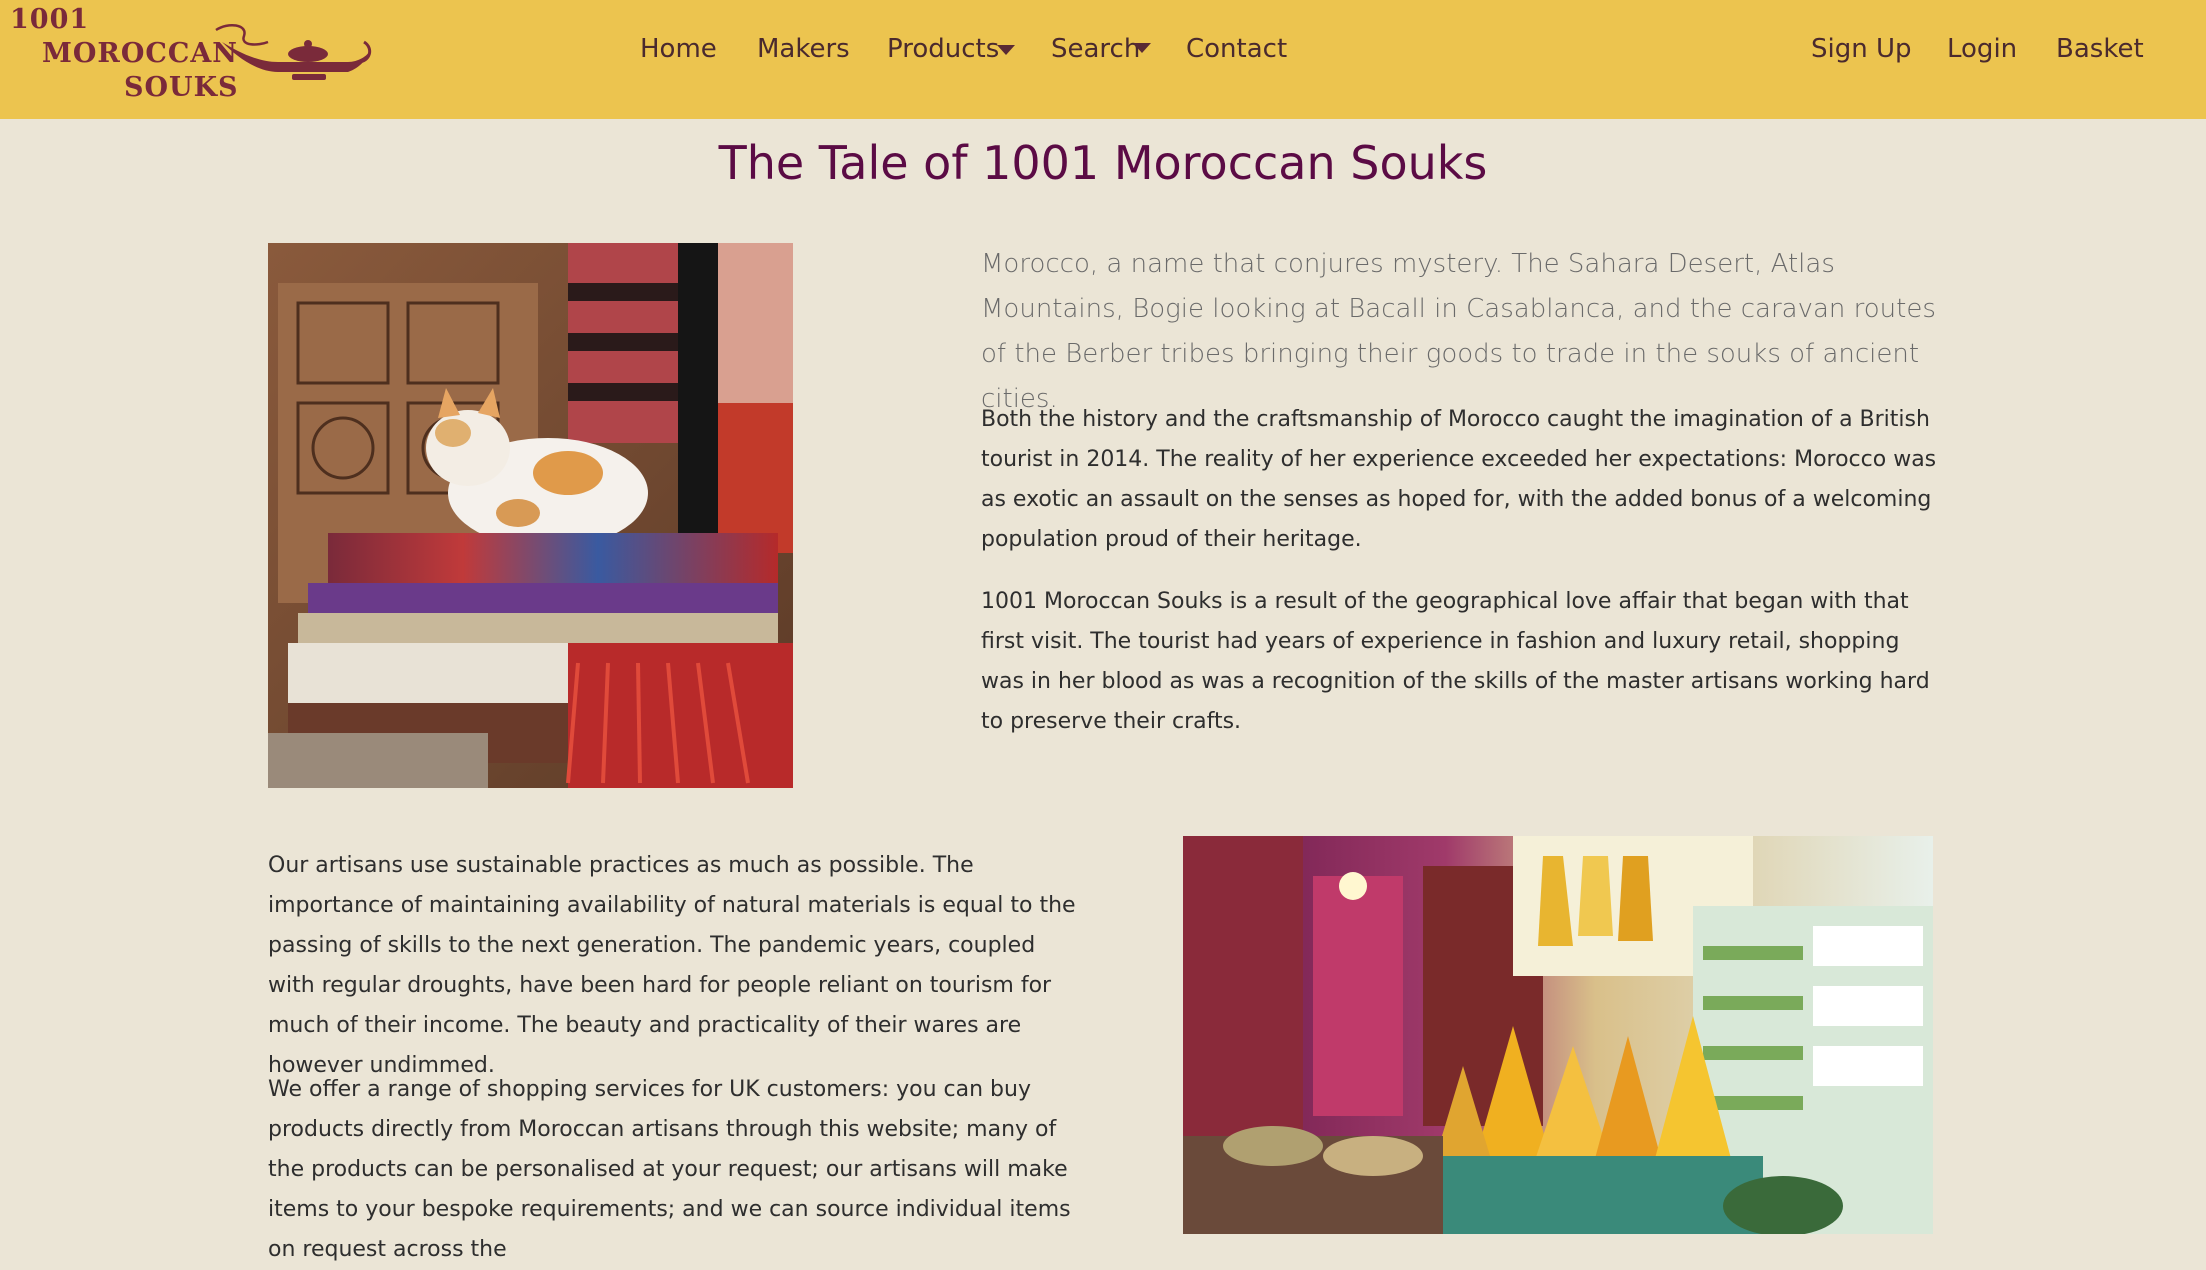 Image resolution: width=2206 pixels, height=1270 pixels. What do you see at coordinates (1982, 49) in the screenshot?
I see `nav-login: Login` at bounding box center [1982, 49].